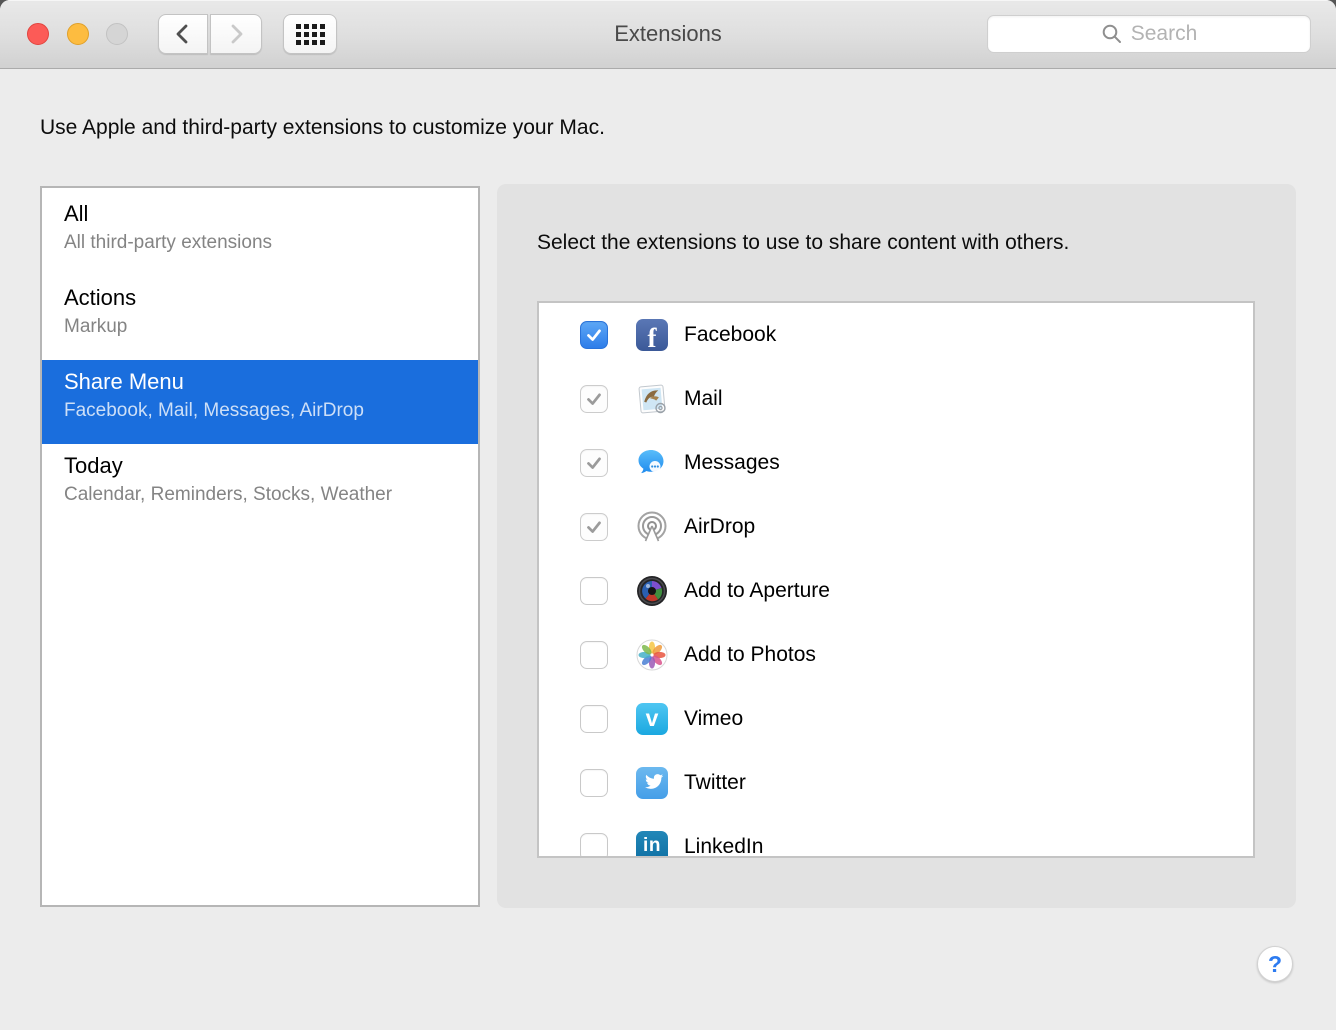 Image resolution: width=1336 pixels, height=1030 pixels. I want to click on mail-icon, so click(652, 399).